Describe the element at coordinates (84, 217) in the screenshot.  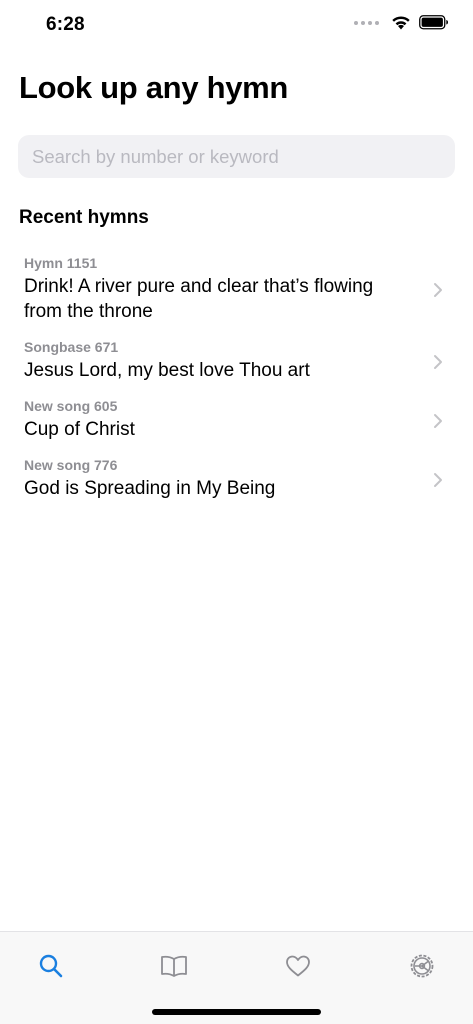
I see `recent-hymns-heading: Recent hymns` at that location.